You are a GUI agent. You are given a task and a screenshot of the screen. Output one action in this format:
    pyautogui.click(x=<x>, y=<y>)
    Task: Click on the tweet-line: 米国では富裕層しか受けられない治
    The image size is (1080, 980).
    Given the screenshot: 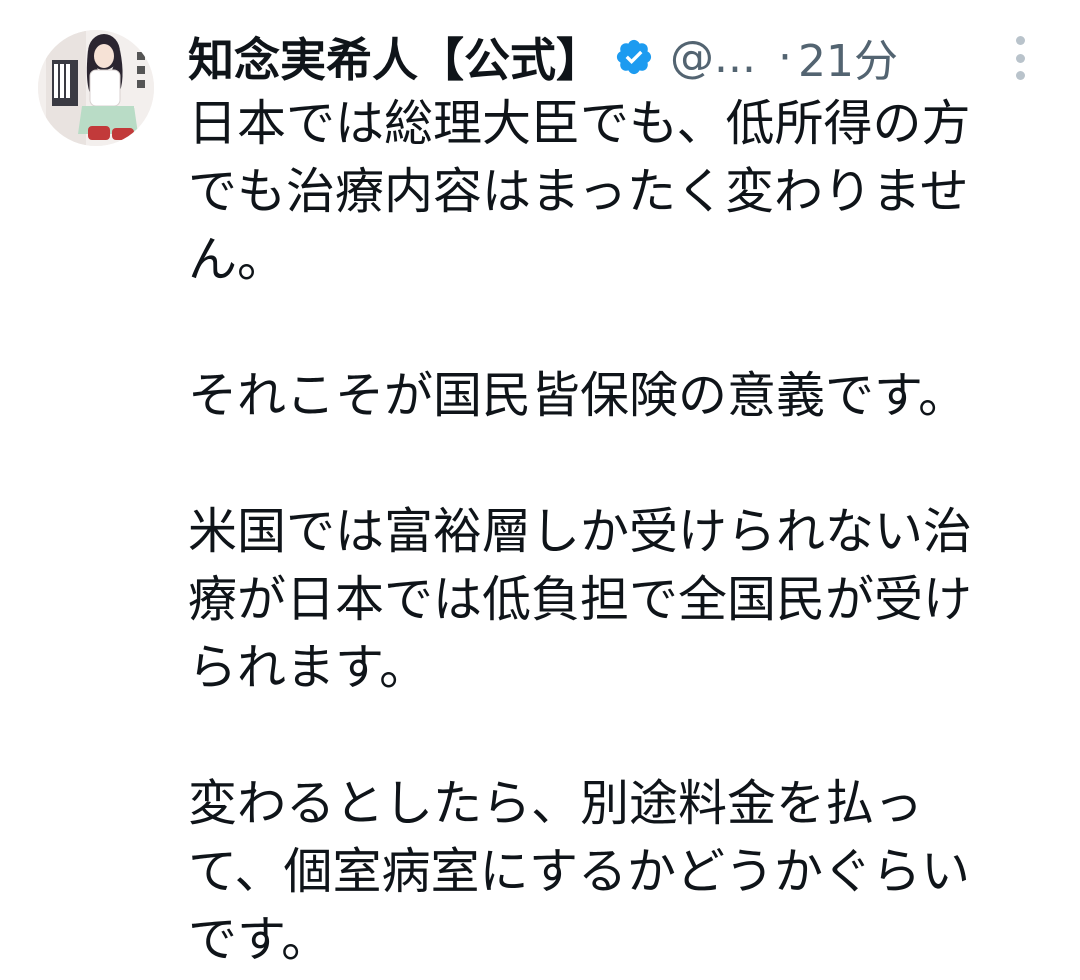 What is the action you would take?
    pyautogui.click(x=580, y=531)
    